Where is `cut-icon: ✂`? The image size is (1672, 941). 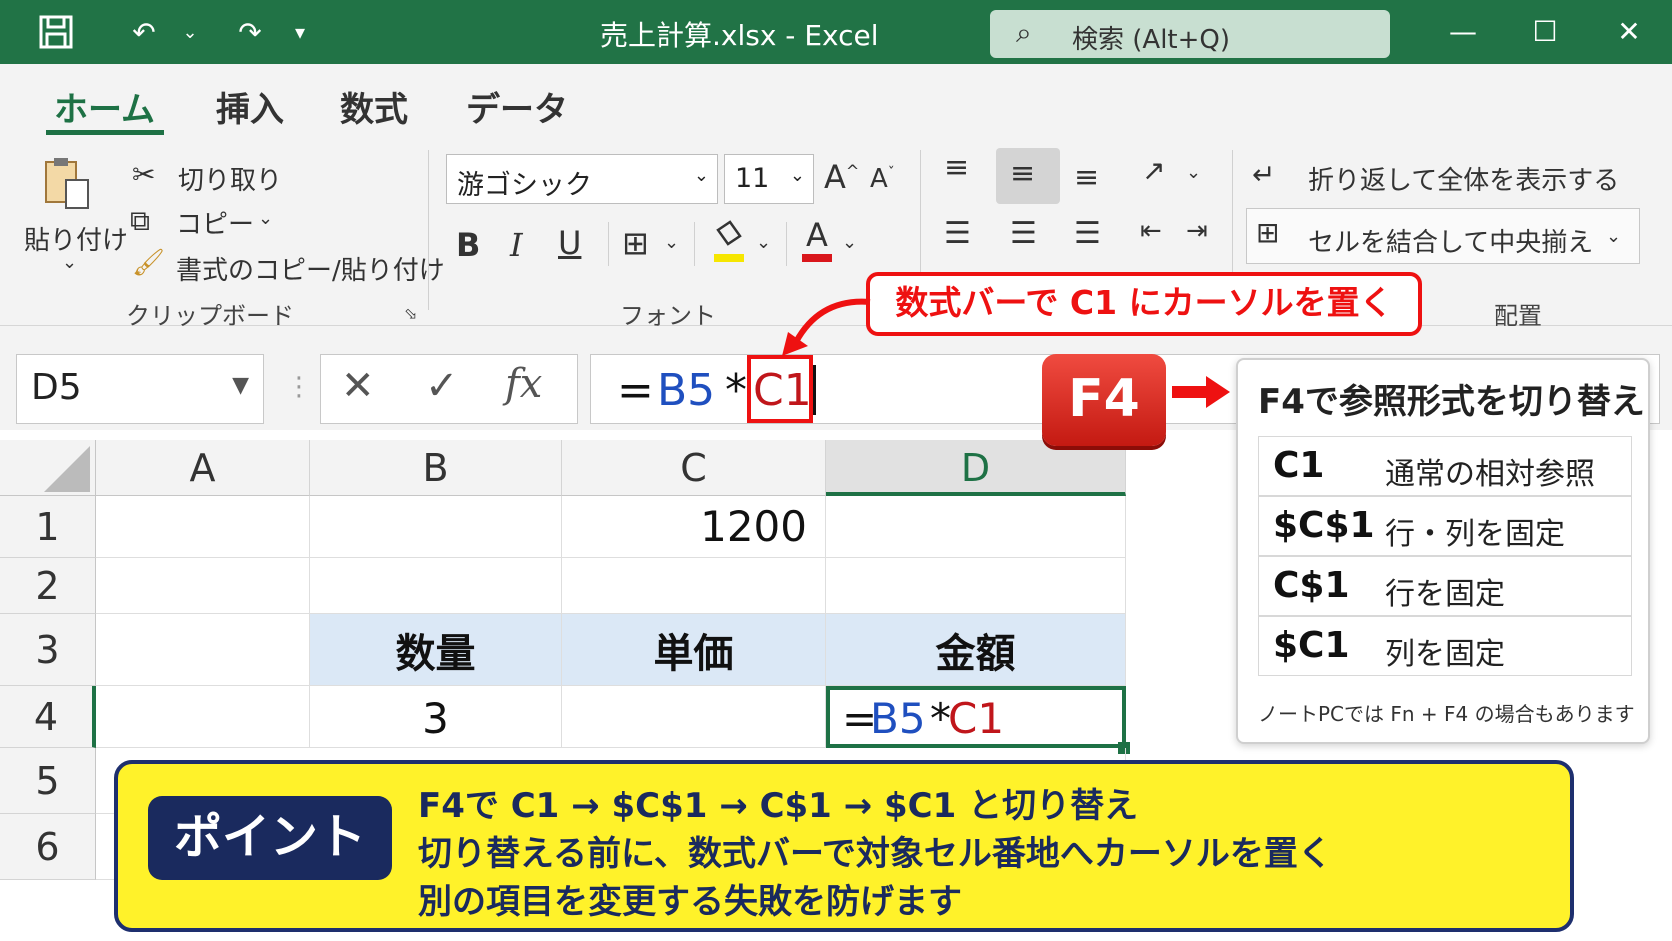 cut-icon: ✂ is located at coordinates (143, 174).